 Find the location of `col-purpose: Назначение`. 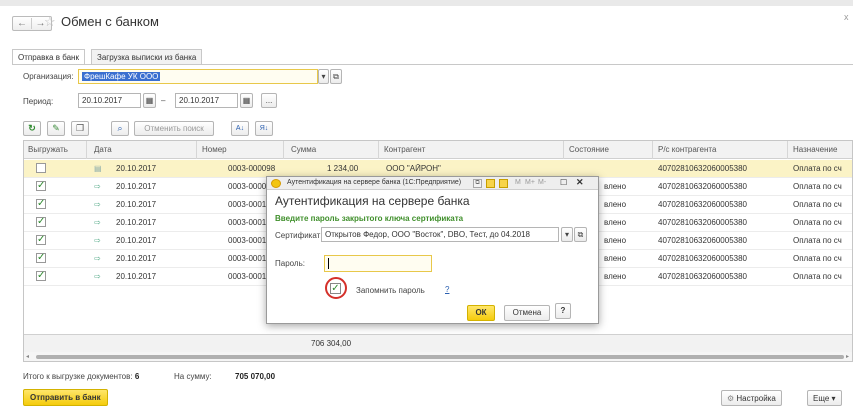

col-purpose: Назначение is located at coordinates (815, 149).